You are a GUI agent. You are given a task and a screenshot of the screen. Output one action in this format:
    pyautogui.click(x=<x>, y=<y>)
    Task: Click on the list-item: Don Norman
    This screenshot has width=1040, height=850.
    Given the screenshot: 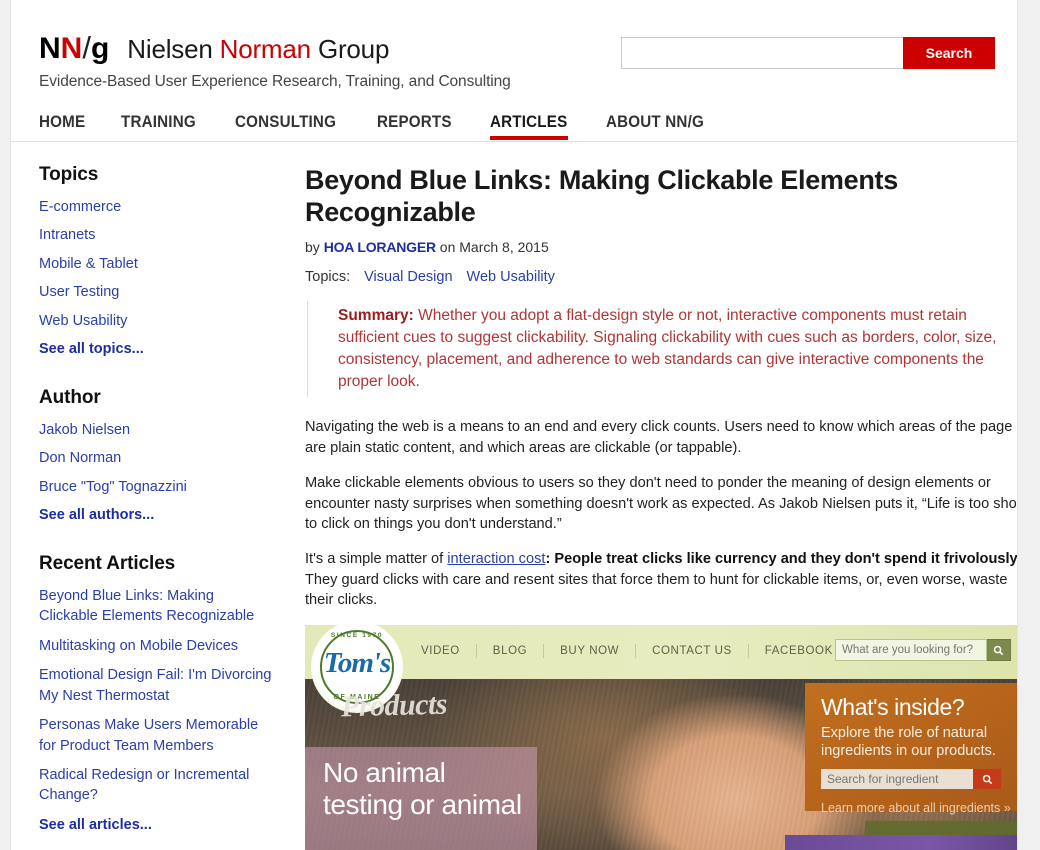 What is the action you would take?
    pyautogui.click(x=157, y=458)
    